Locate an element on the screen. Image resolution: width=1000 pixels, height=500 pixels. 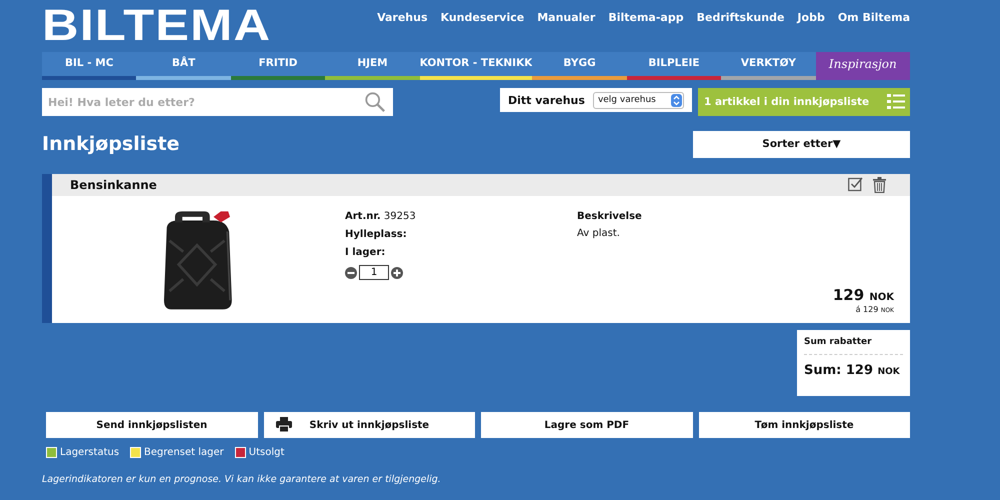
shelf-label: Hylleplass: is located at coordinates (376, 234).